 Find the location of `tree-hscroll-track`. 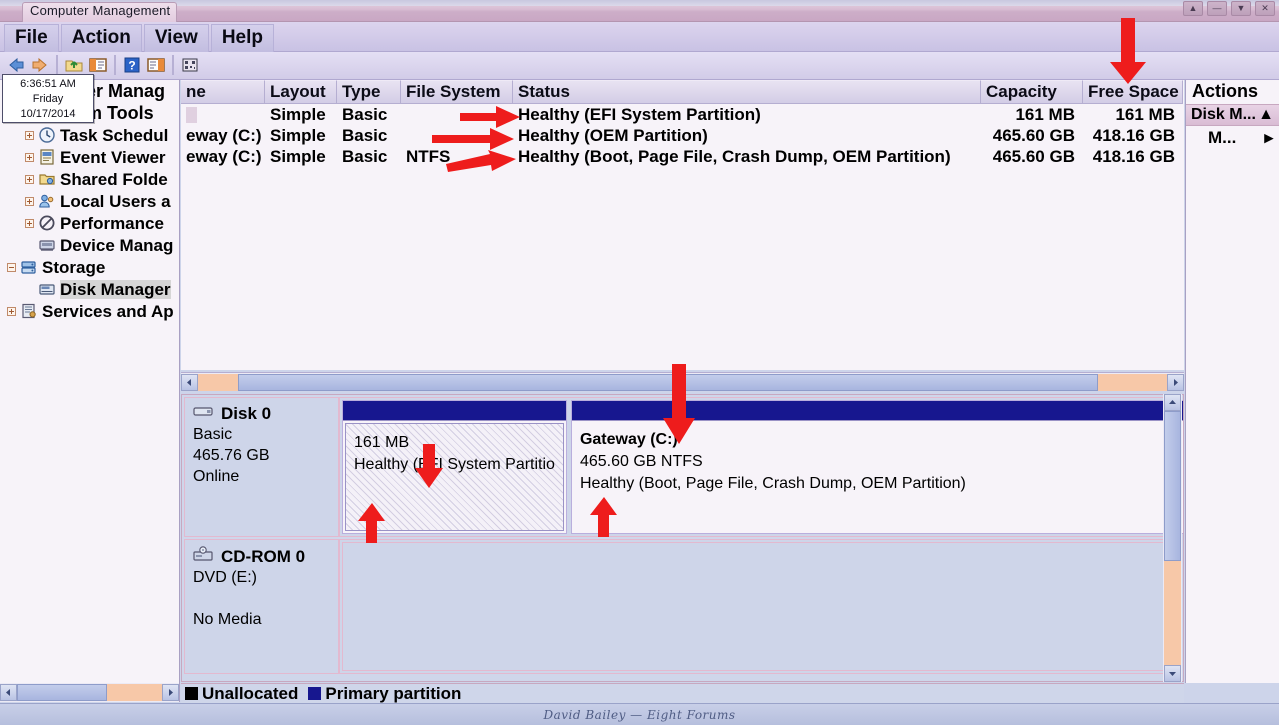

tree-hscroll-track is located at coordinates (89, 692).